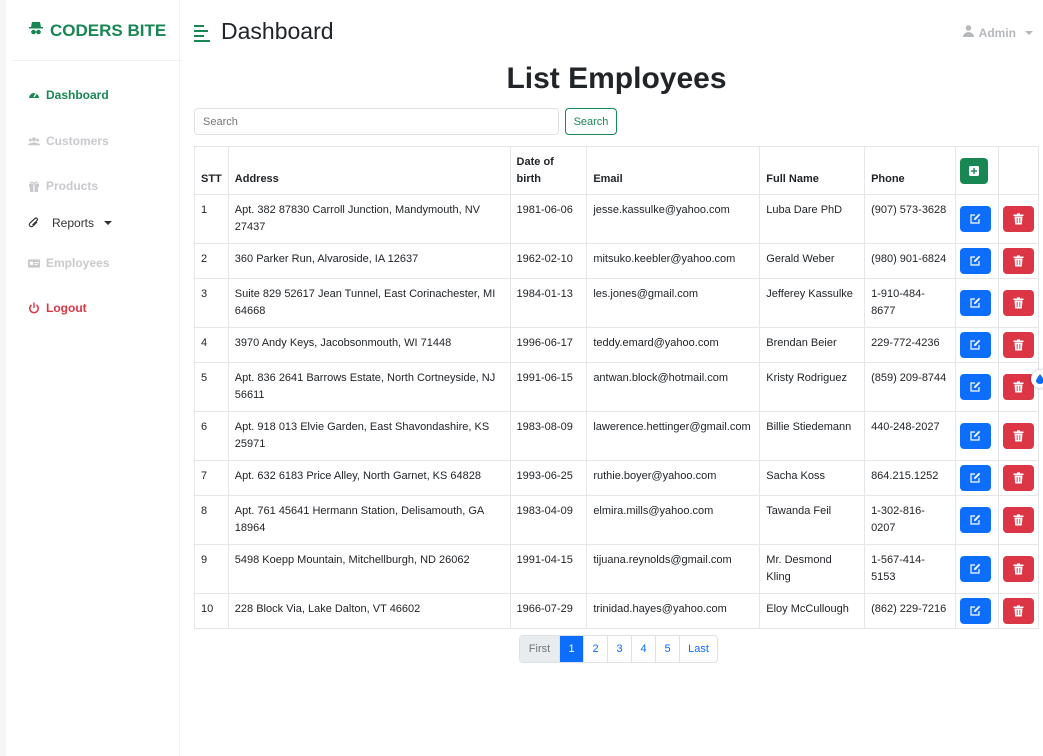 This screenshot has height=756, width=1043. What do you see at coordinates (211, 436) in the screenshot?
I see `cell-stt: 6` at bounding box center [211, 436].